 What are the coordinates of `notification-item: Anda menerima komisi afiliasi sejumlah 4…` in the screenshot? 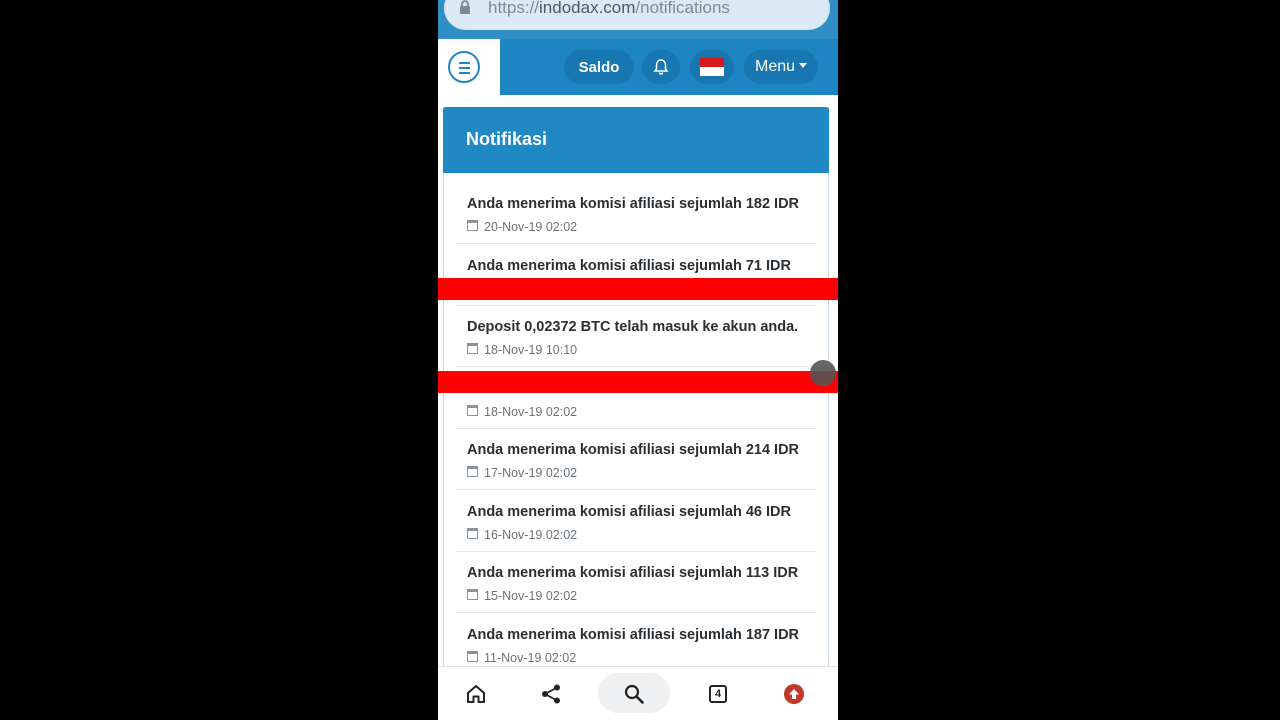 It's located at (636, 521).